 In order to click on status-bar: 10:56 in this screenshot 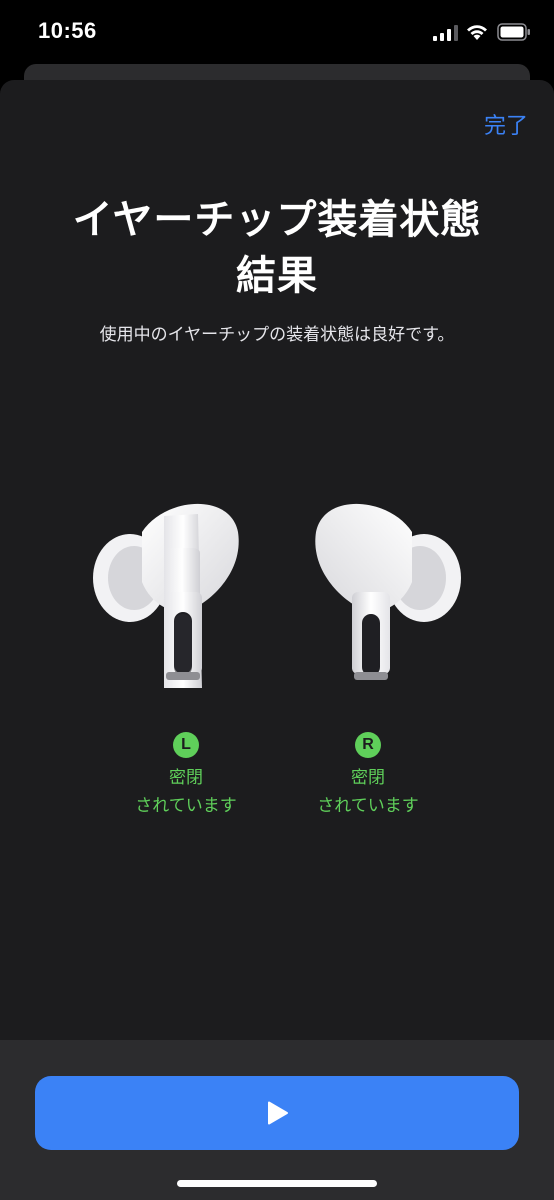, I will do `click(277, 33)`.